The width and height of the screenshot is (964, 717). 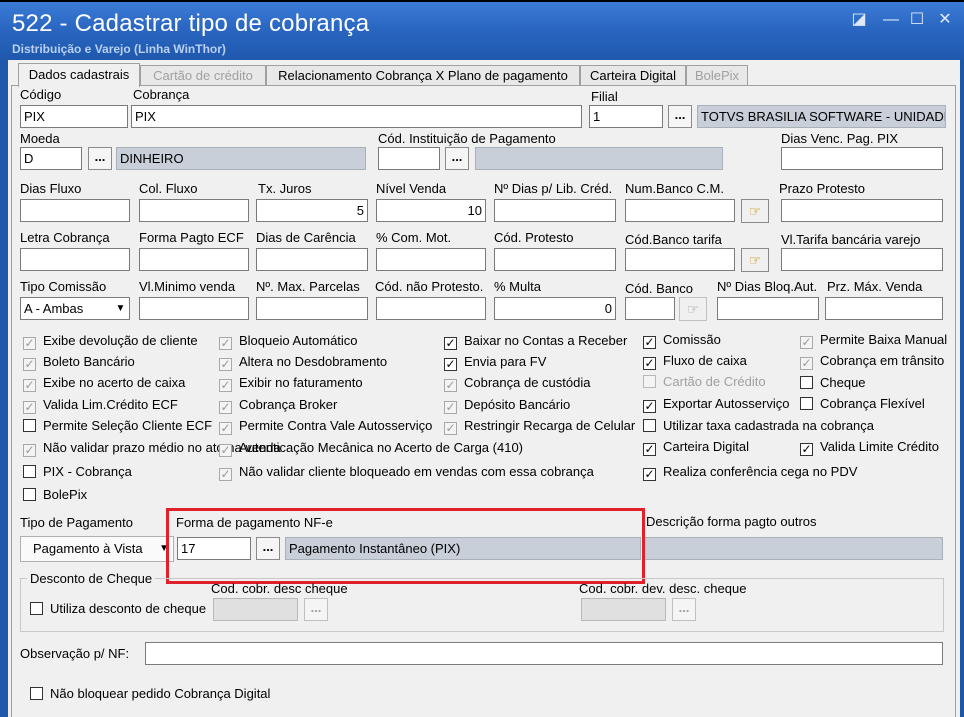 I want to click on codigo-input: PIX, so click(x=74, y=116).